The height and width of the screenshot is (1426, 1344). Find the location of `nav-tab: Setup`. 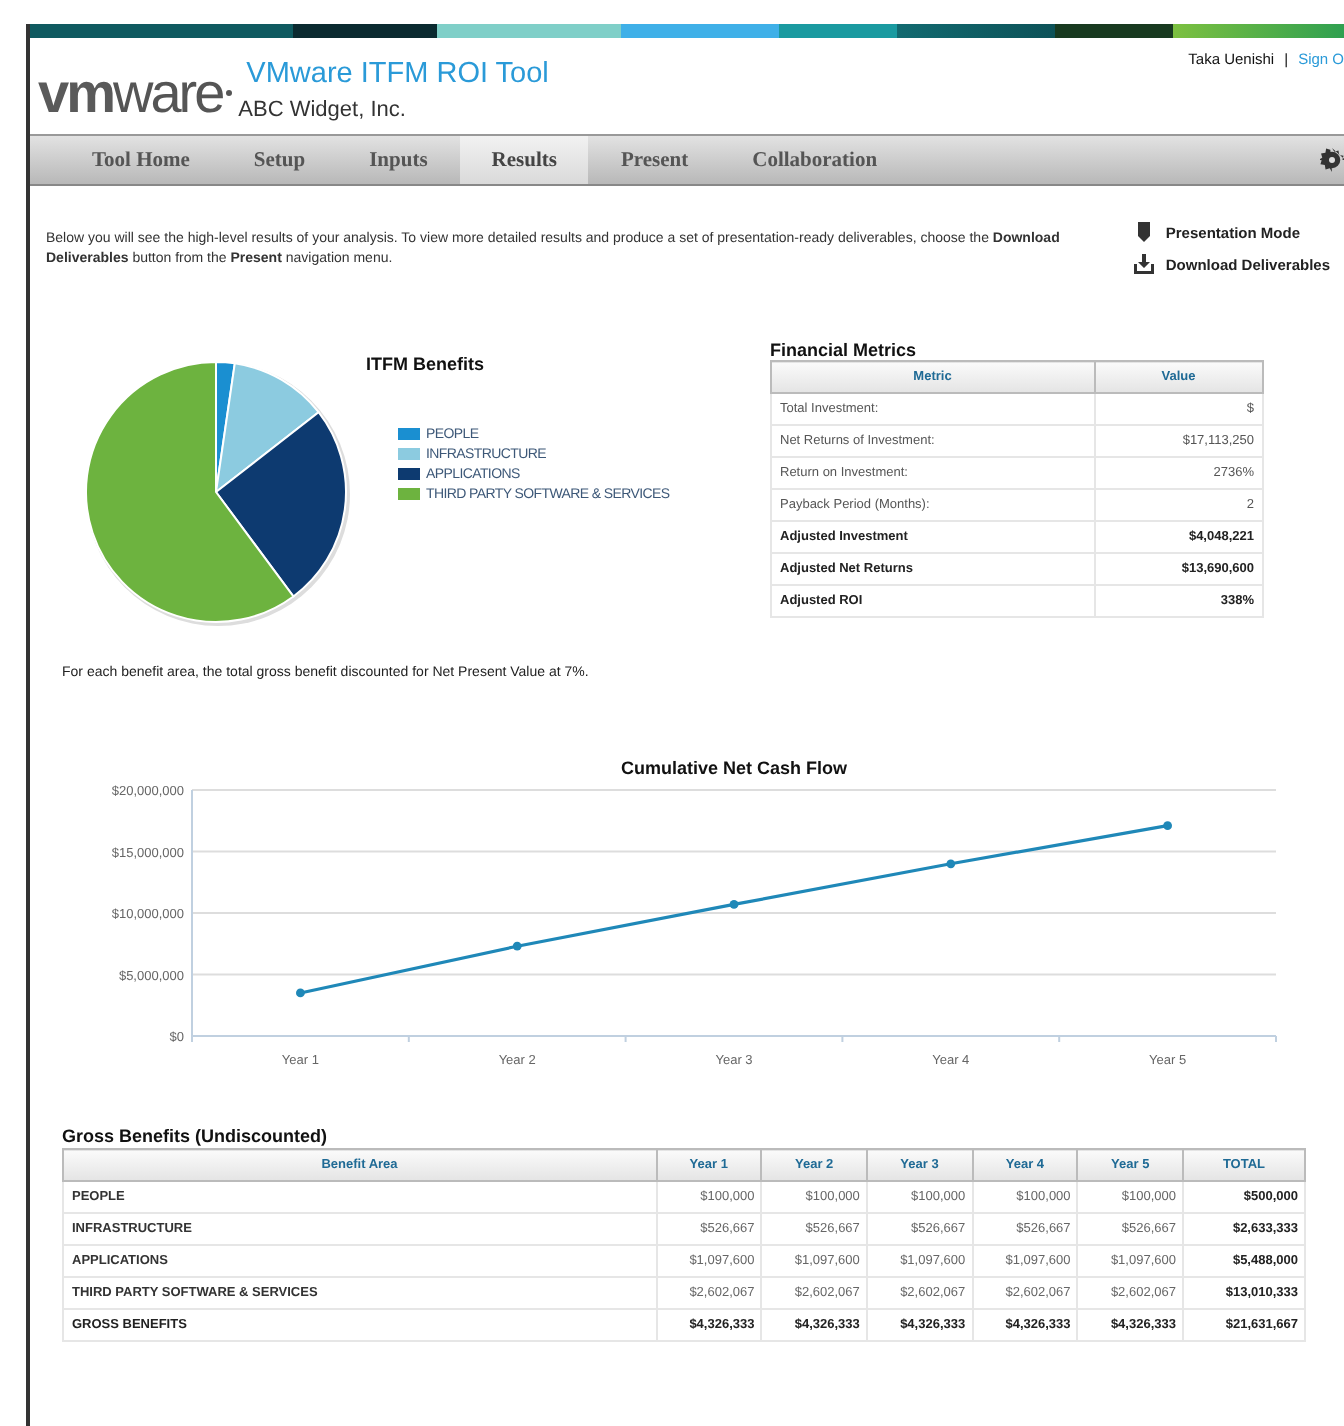

nav-tab: Setup is located at coordinates (279, 160).